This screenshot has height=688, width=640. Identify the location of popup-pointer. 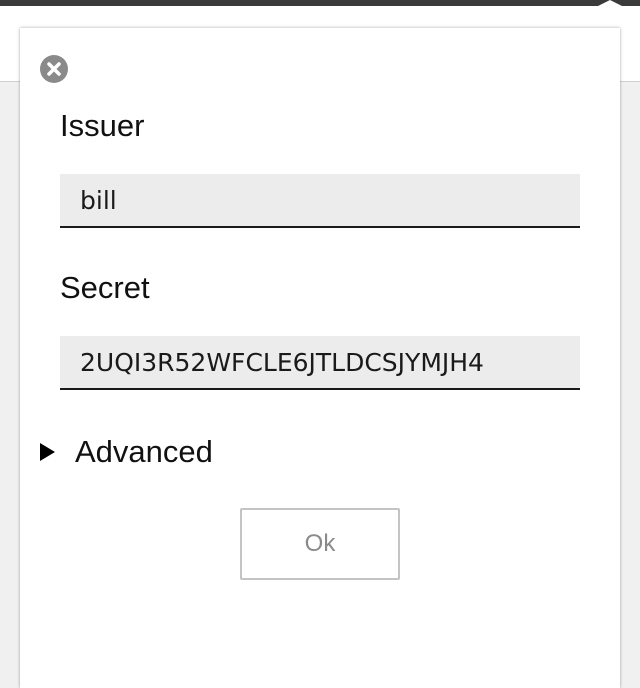
(610, 3).